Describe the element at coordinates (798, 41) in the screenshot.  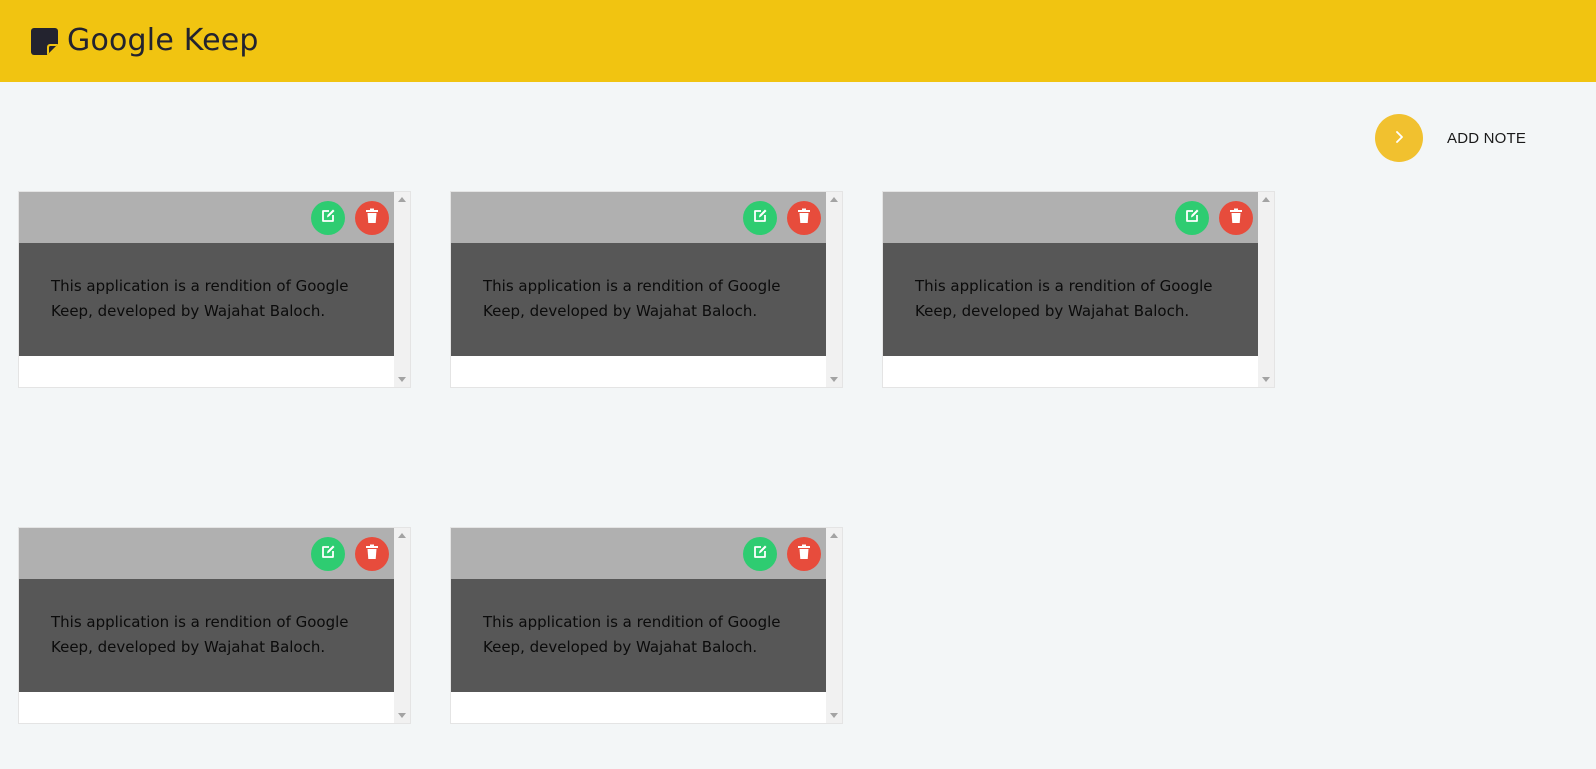
I see `app-header: Google Keep` at that location.